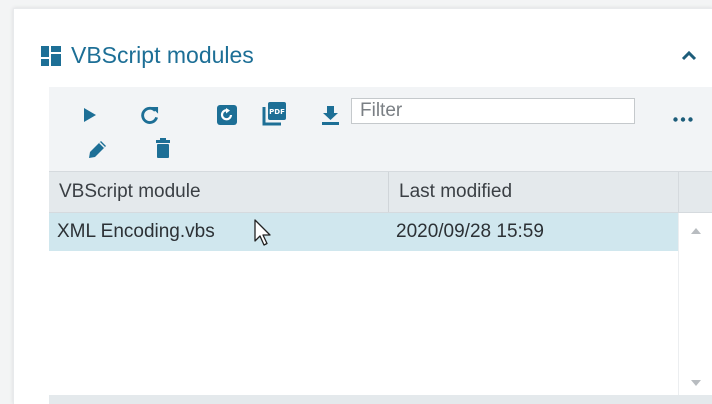 The height and width of the screenshot is (404, 712). I want to click on column-header-last-modified: Last modified, so click(455, 192).